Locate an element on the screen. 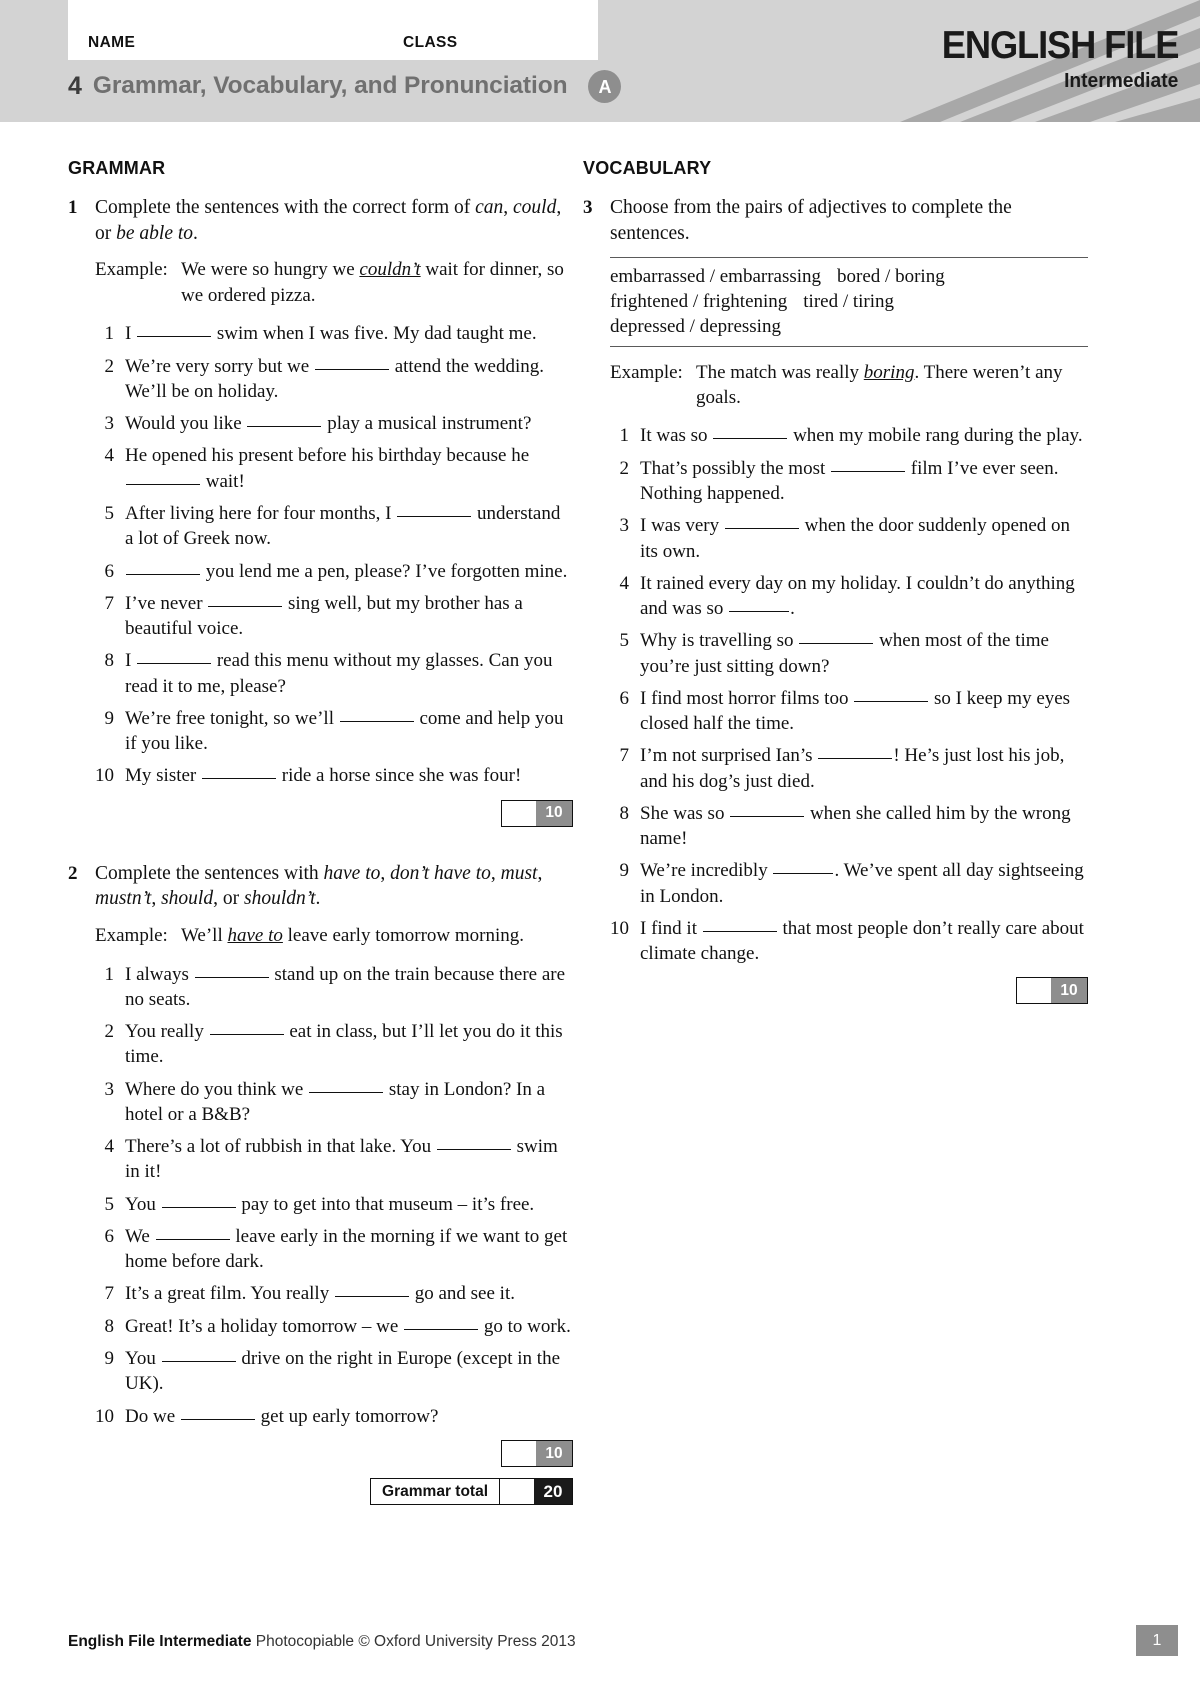 Image resolution: width=1200 pixels, height=1697 pixels. exercise-1-number: 1 is located at coordinates (73, 207).